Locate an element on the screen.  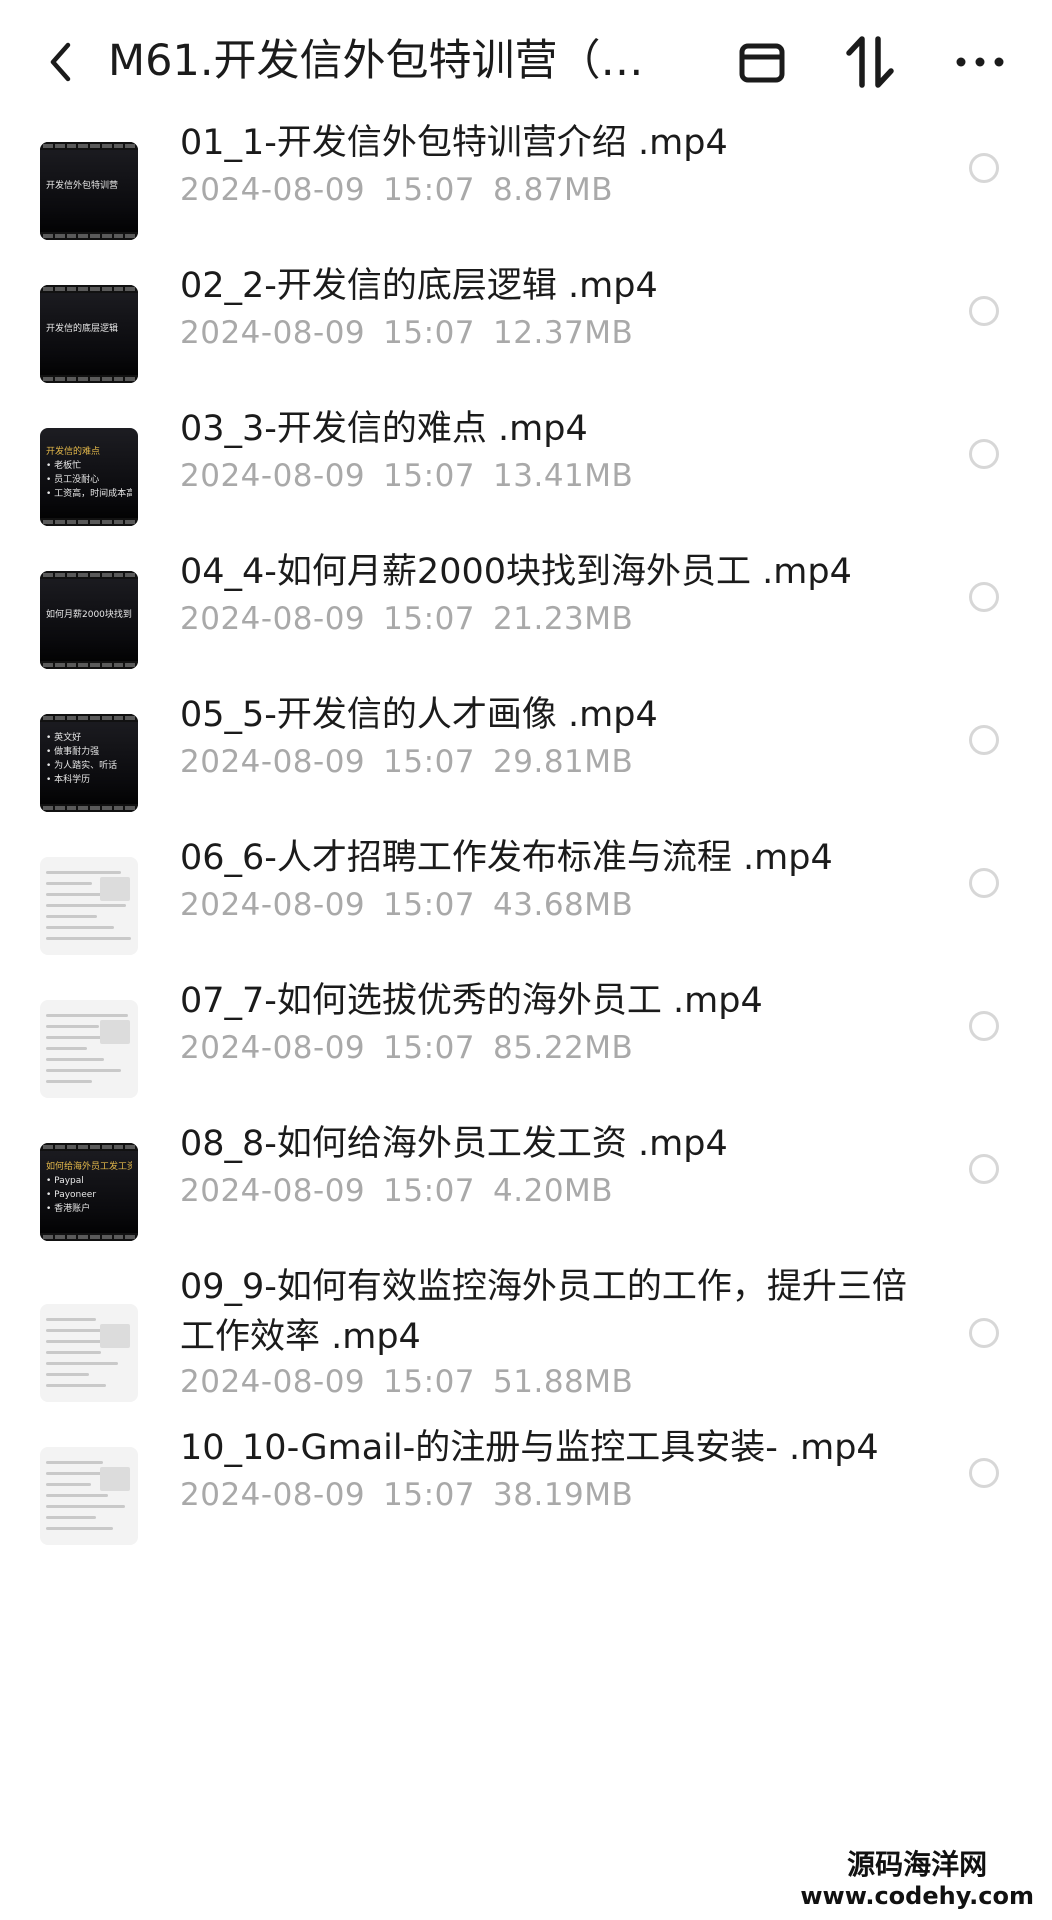
file-meta: 2024-08-09 15:07 13.41MB is located at coordinates (406, 476).